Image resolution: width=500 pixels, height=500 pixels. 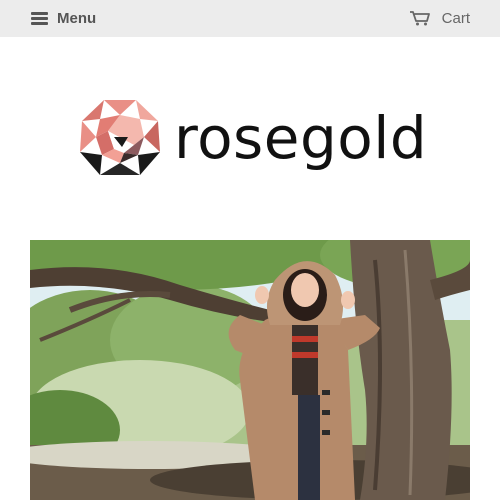 What do you see at coordinates (120, 137) in the screenshot?
I see `rose-geometric-logo-icon` at bounding box center [120, 137].